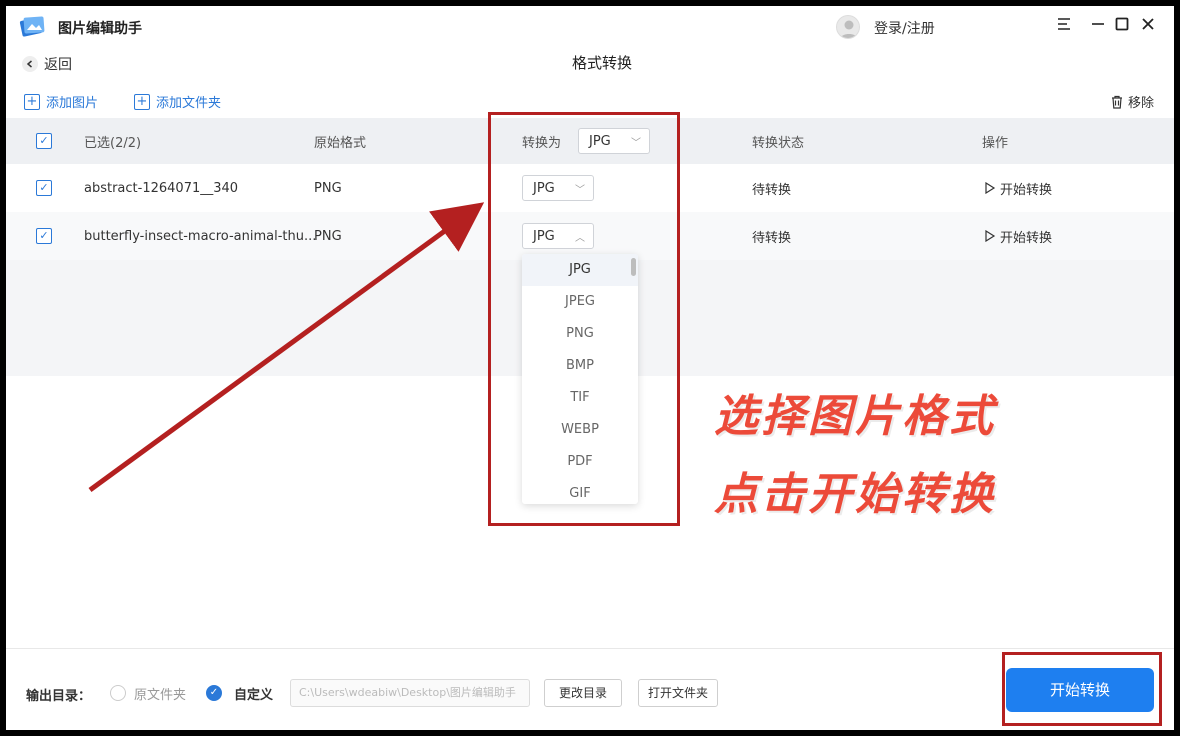 The width and height of the screenshot is (1180, 736). Describe the element at coordinates (678, 693) in the screenshot. I see `open-folder-button: 打开文件夹` at that location.